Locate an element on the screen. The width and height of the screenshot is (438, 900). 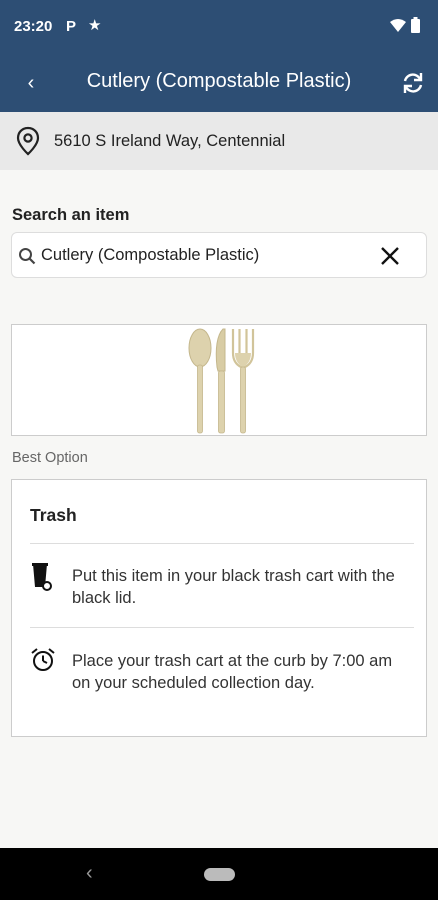
address-text: 5610 S Ireland Way, Centennial is located at coordinates (170, 141).